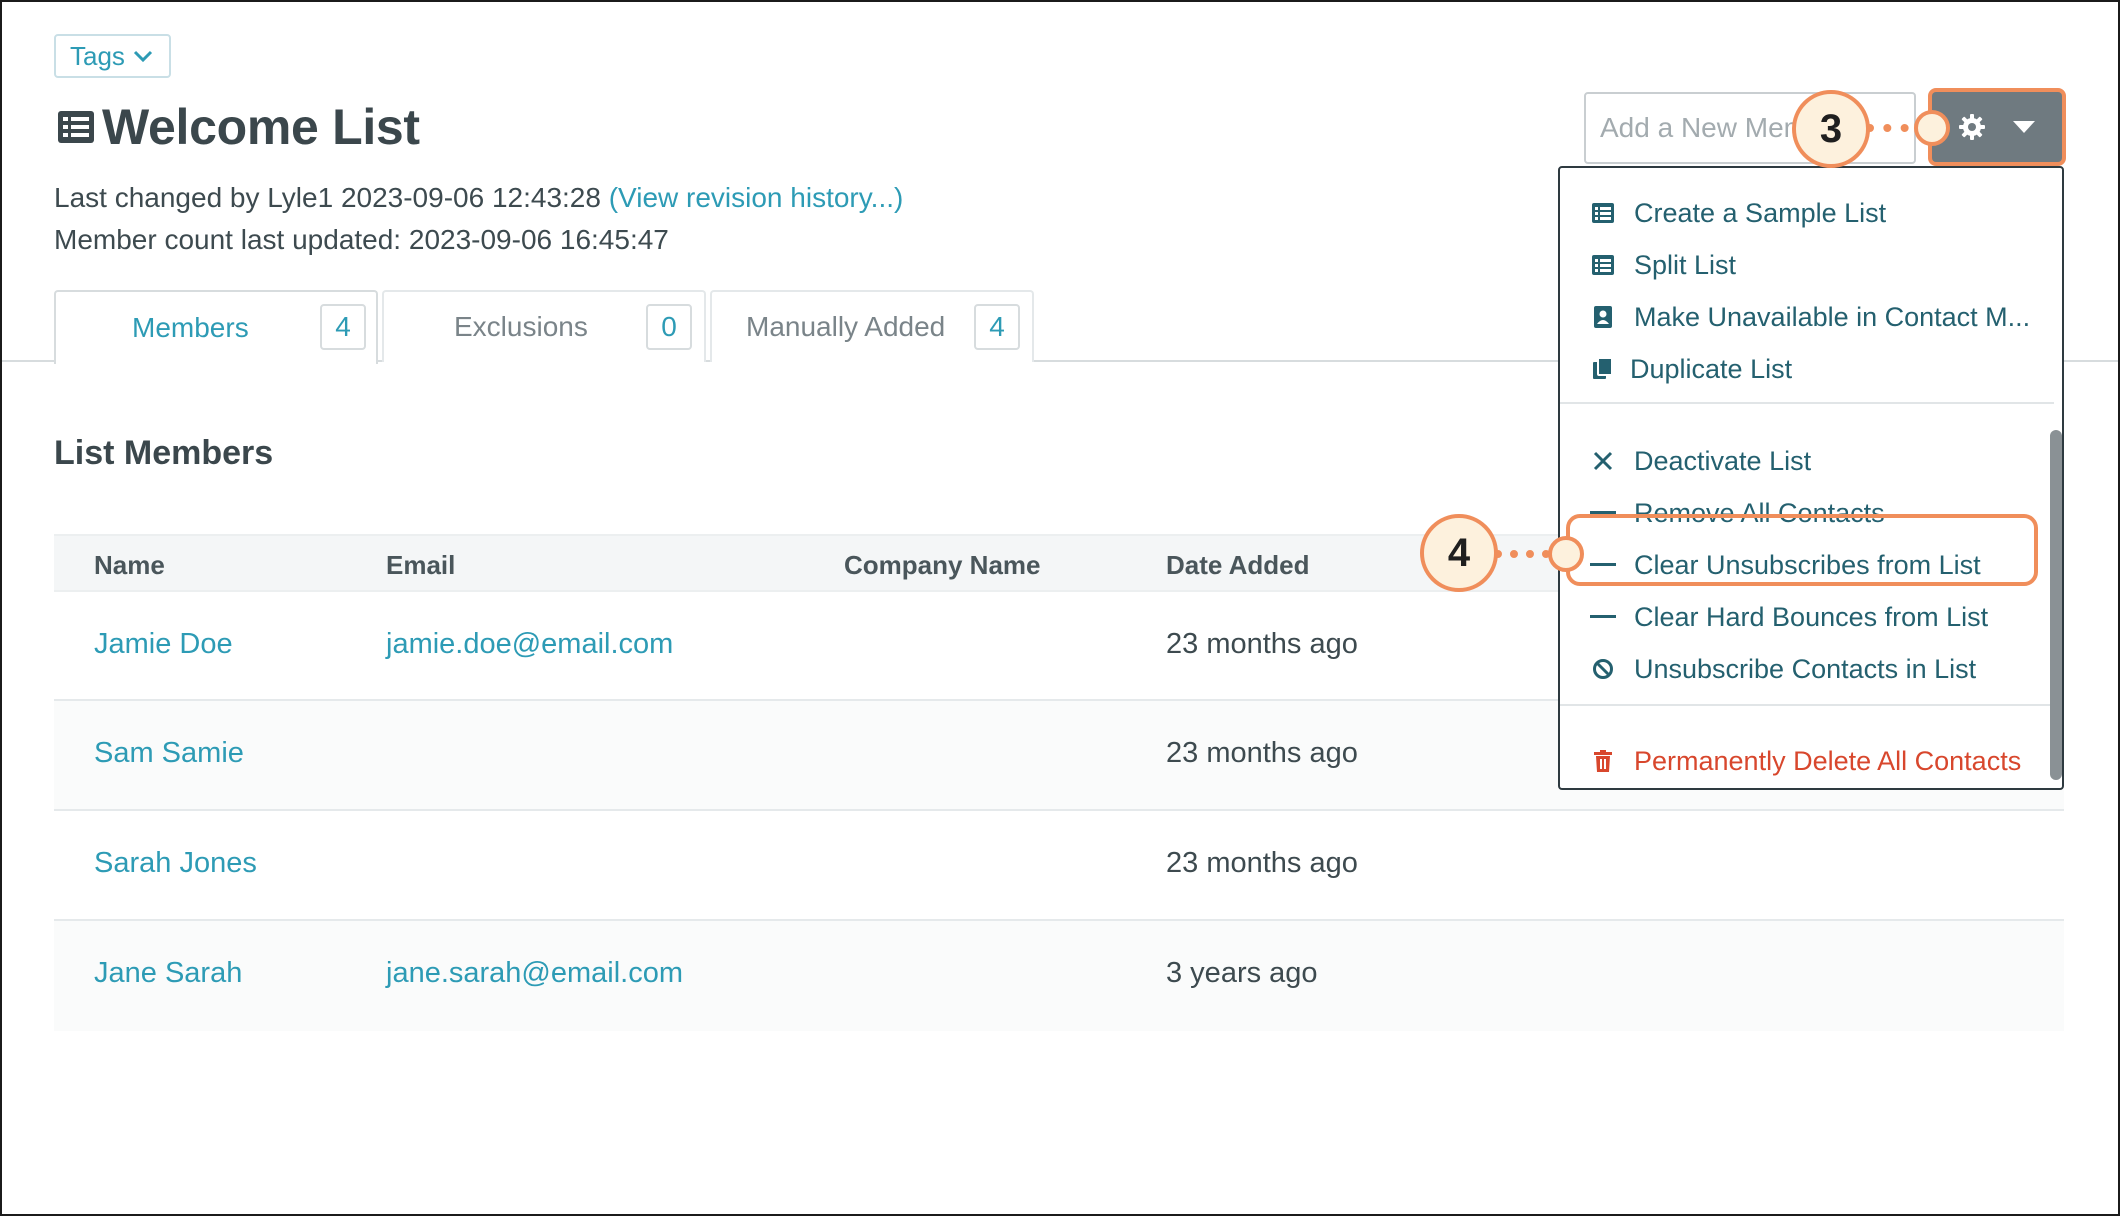  I want to click on tab-count-badge: 0, so click(669, 327).